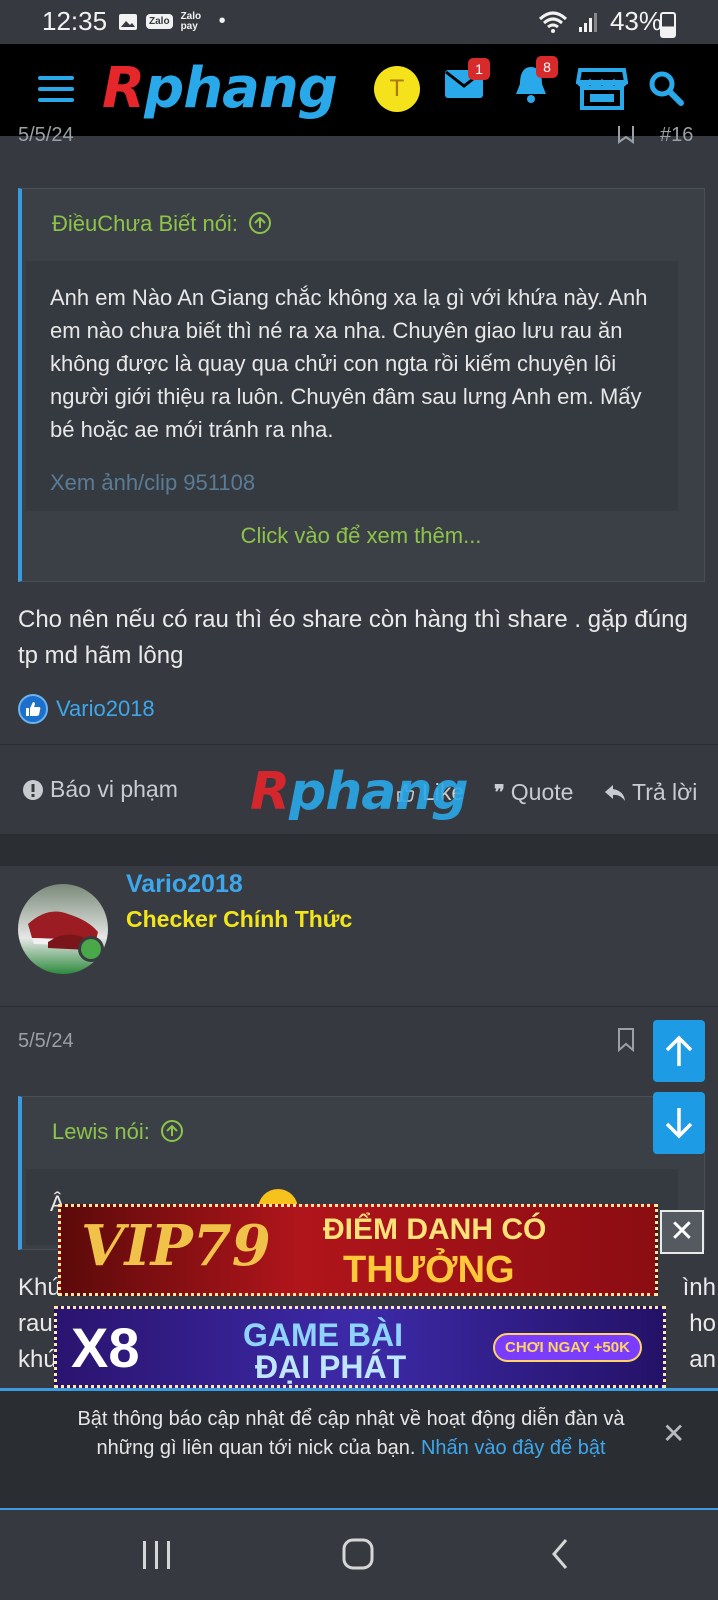 The image size is (718, 1600). What do you see at coordinates (676, 135) in the screenshot?
I see `post-number: #16` at bounding box center [676, 135].